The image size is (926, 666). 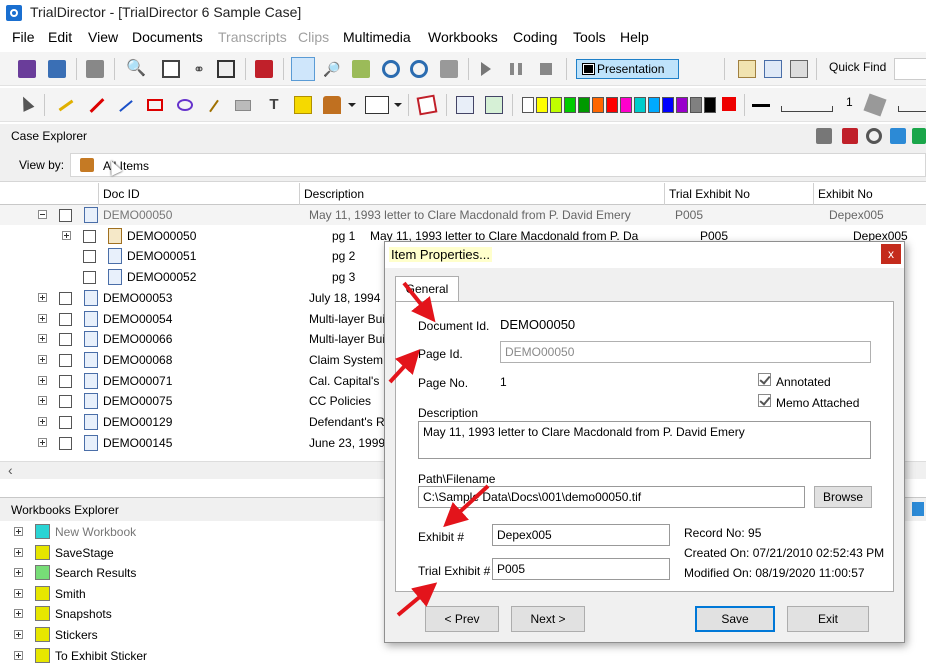 What do you see at coordinates (377, 105) in the screenshot?
I see `barcode-tool-icon` at bounding box center [377, 105].